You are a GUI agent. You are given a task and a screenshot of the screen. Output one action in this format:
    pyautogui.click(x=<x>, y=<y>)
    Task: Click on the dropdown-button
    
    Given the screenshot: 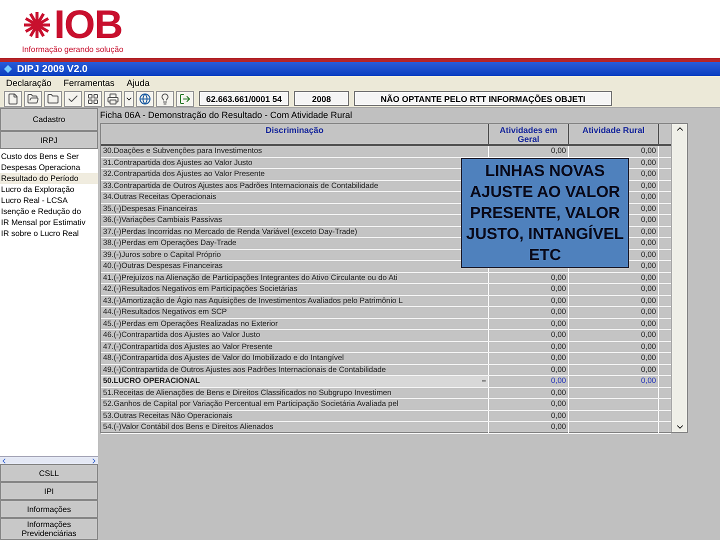 What is the action you would take?
    pyautogui.click(x=129, y=98)
    